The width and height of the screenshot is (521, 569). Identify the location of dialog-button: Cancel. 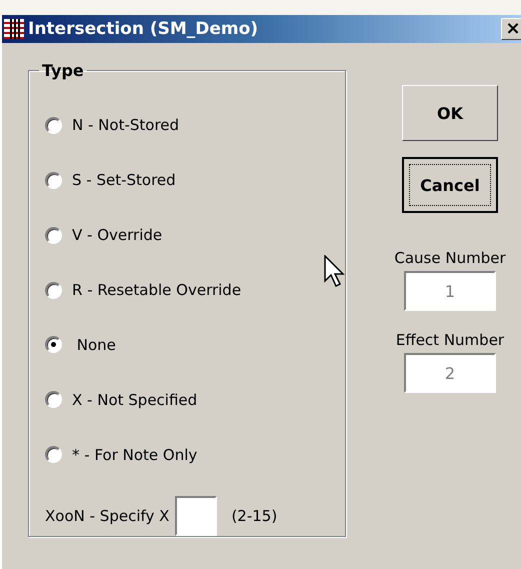
(450, 185).